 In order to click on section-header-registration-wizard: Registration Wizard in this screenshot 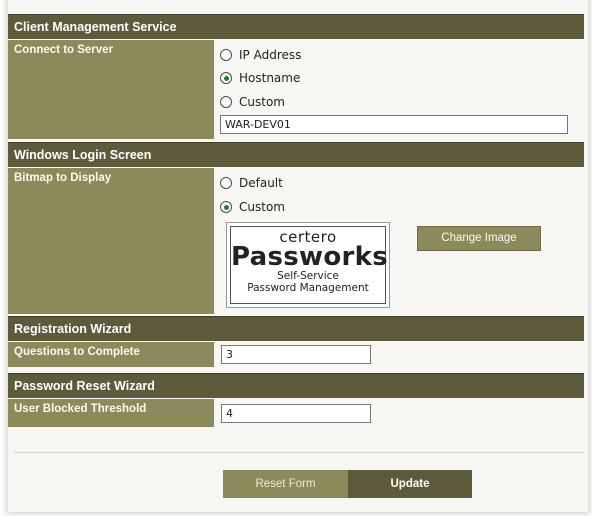, I will do `click(296, 328)`.